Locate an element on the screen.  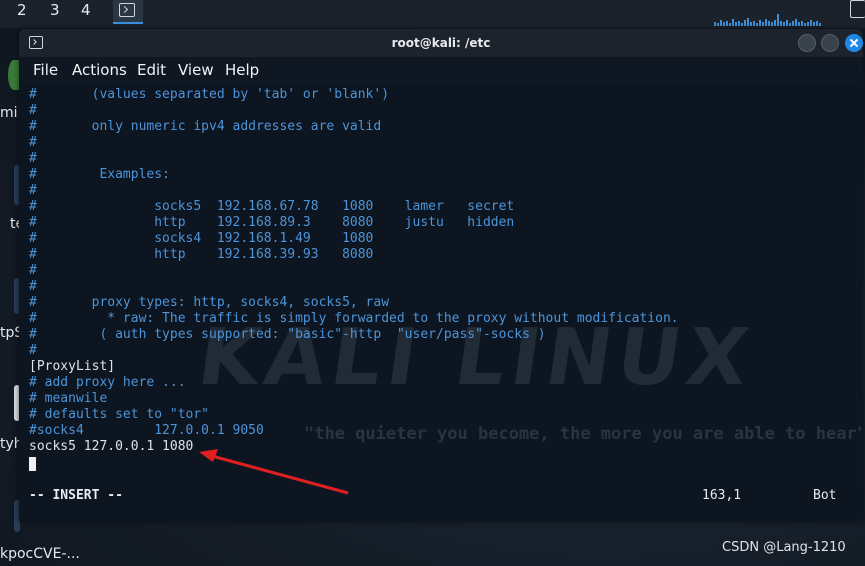
credit-watermark: CSDN @Lang-1210 is located at coordinates (784, 547).